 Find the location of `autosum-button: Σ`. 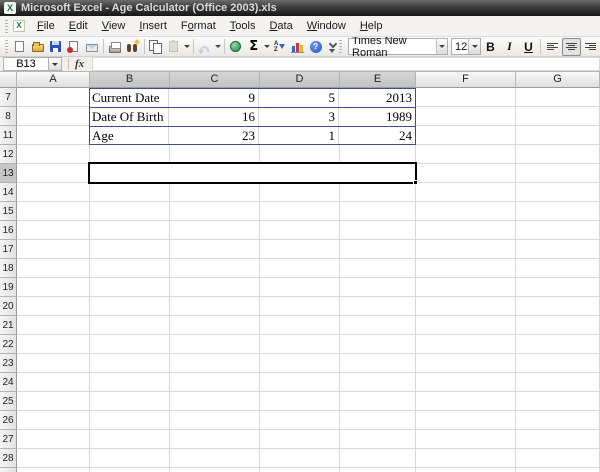

autosum-button: Σ is located at coordinates (254, 47).